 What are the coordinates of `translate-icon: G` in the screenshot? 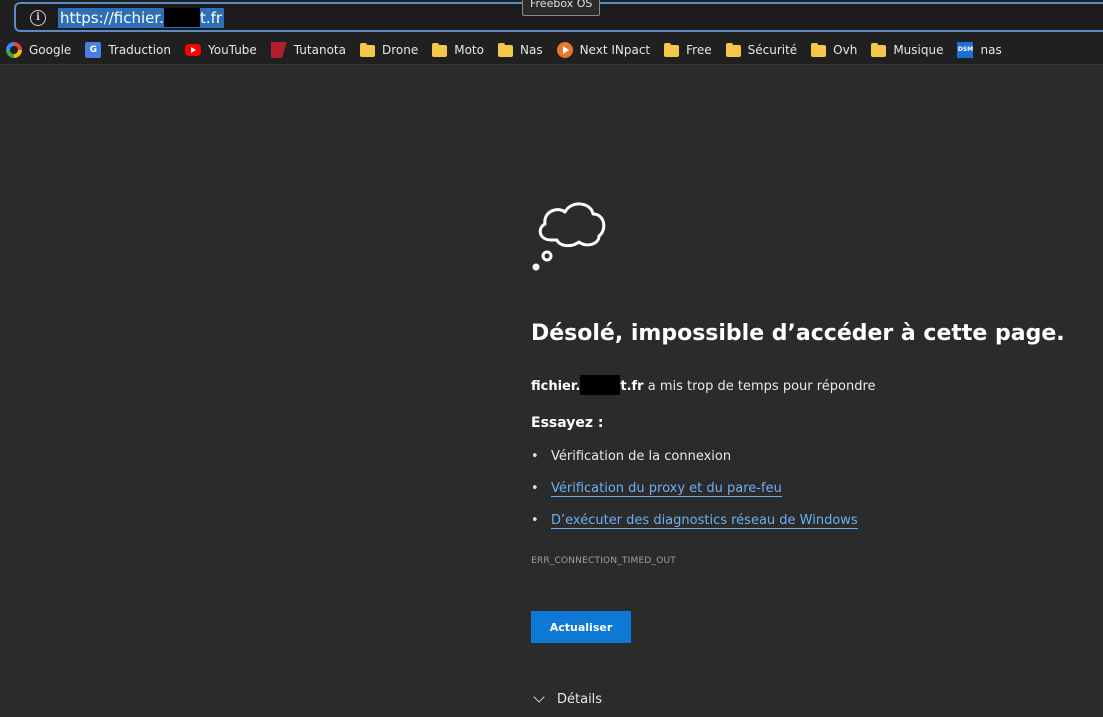 It's located at (93, 50).